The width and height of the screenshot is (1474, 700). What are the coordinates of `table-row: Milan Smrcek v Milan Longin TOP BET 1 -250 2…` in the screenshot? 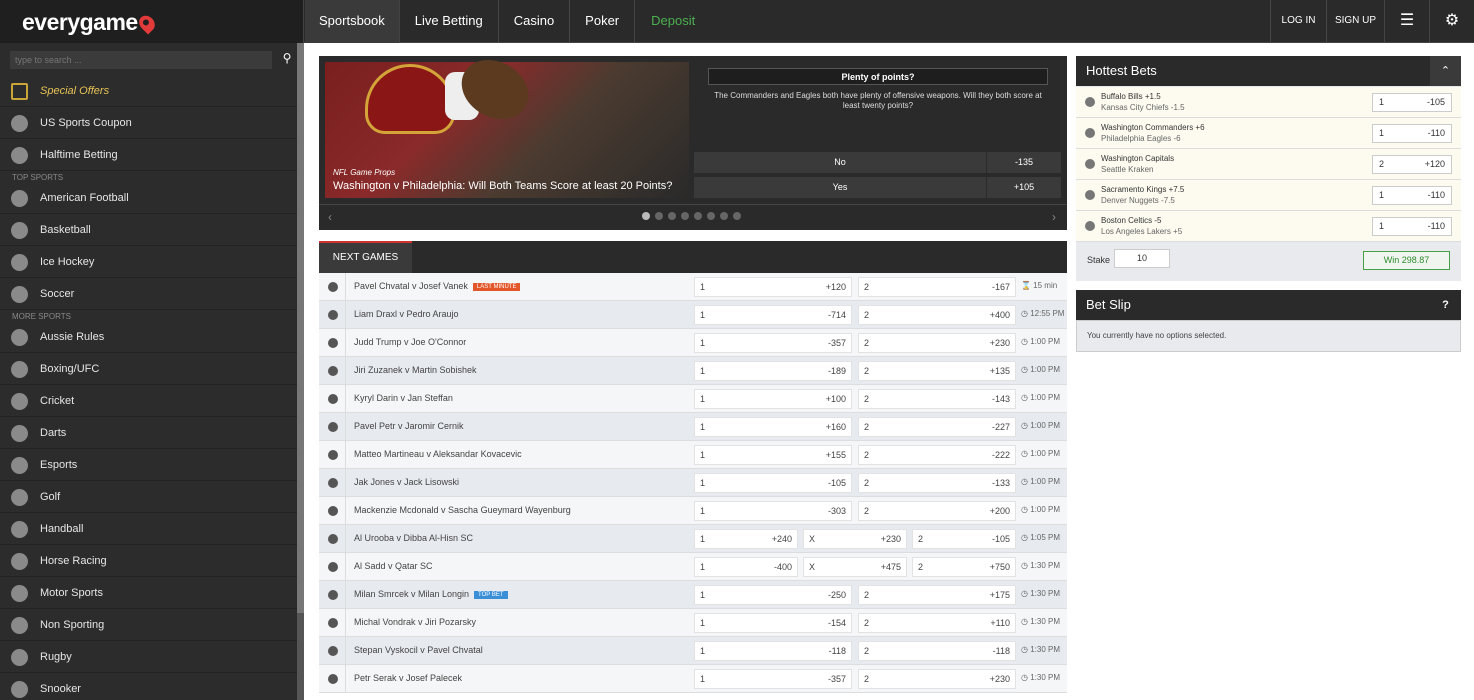 It's located at (693, 595).